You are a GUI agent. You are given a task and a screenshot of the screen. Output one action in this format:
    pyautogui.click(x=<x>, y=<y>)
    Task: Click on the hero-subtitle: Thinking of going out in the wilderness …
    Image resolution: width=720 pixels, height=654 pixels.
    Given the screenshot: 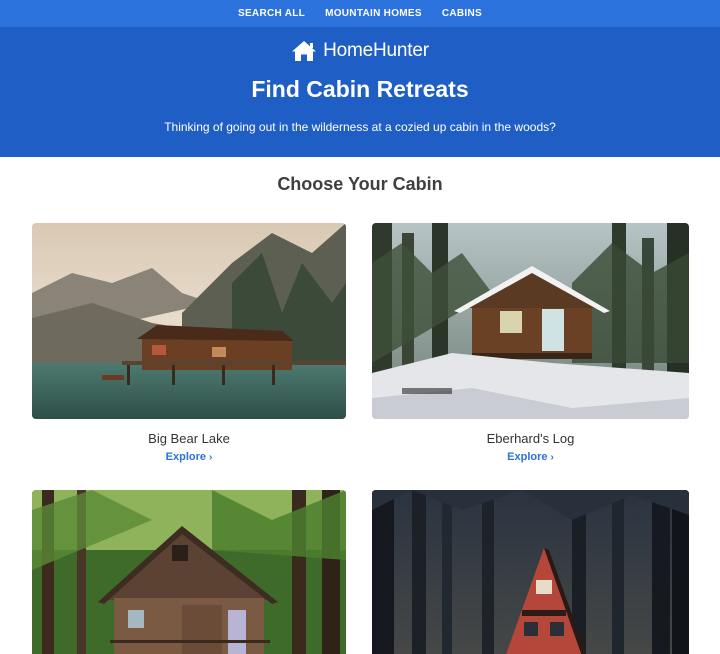 What is the action you would take?
    pyautogui.click(x=360, y=127)
    